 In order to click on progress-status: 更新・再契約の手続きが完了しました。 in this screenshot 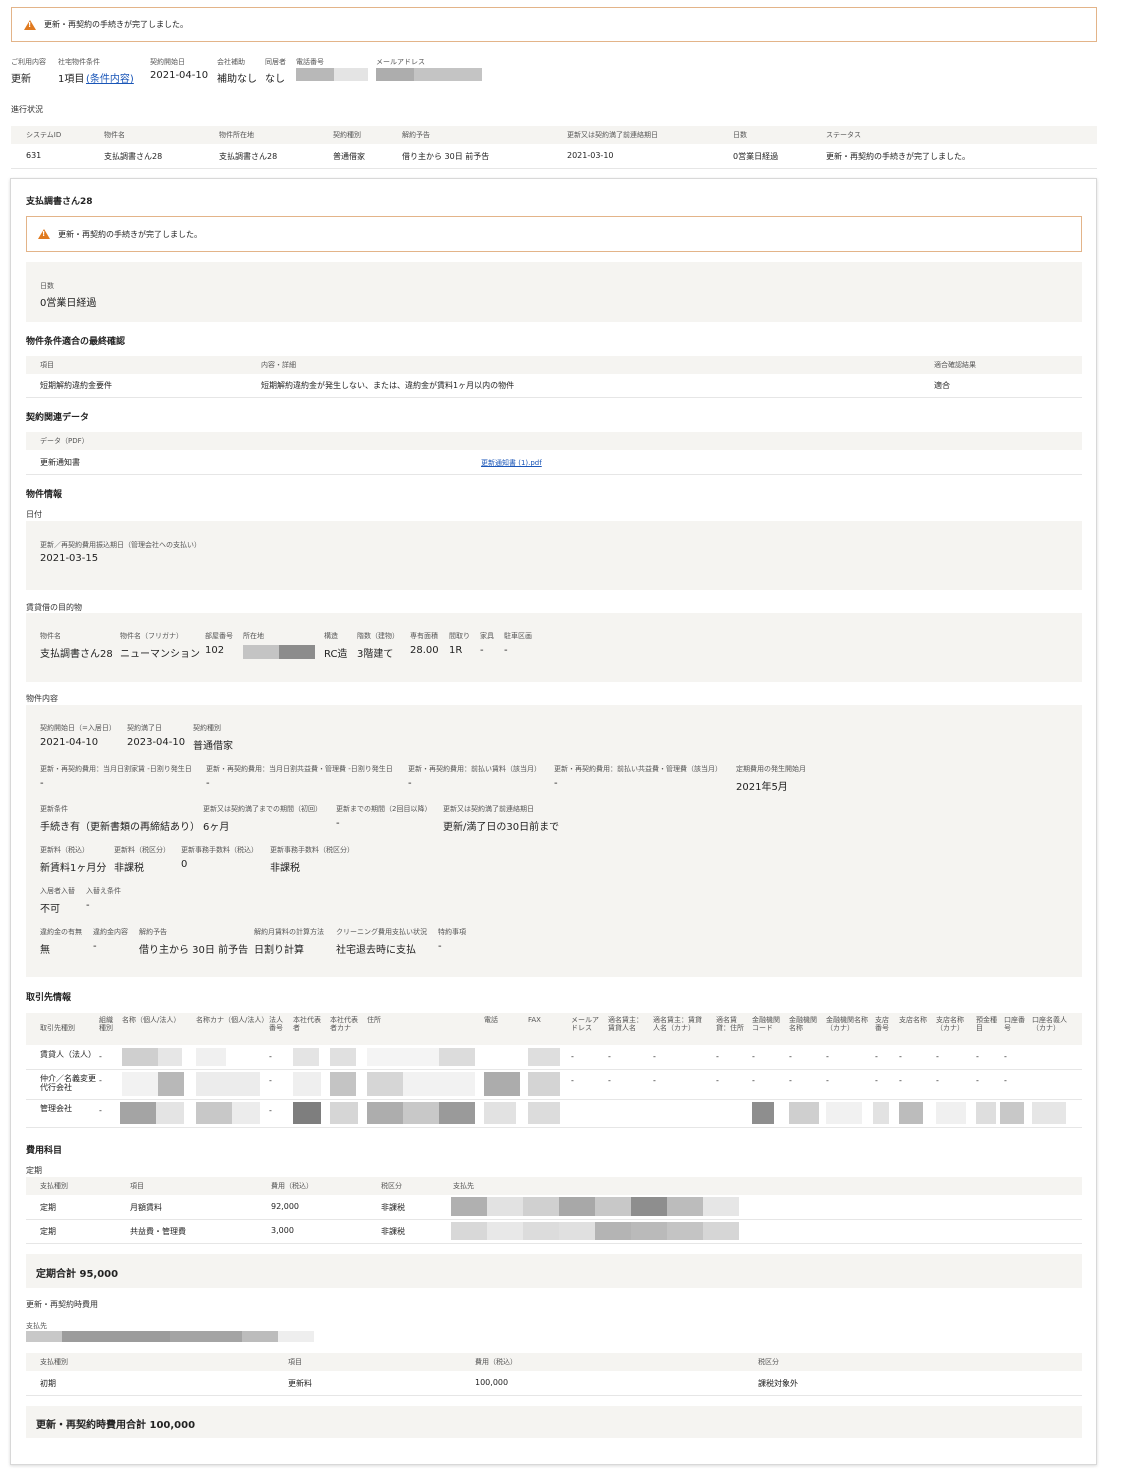, I will do `click(898, 156)`.